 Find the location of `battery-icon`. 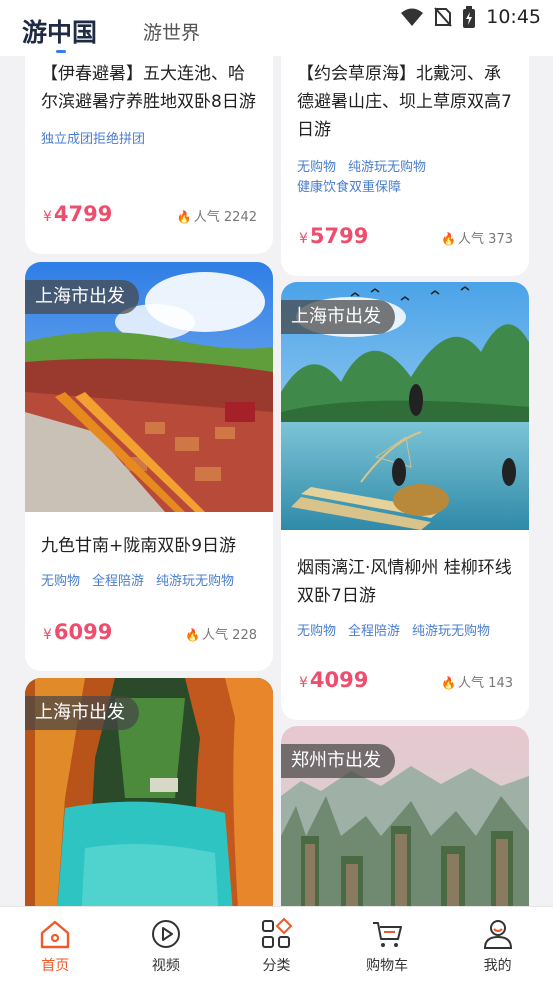

battery-icon is located at coordinates (469, 17).